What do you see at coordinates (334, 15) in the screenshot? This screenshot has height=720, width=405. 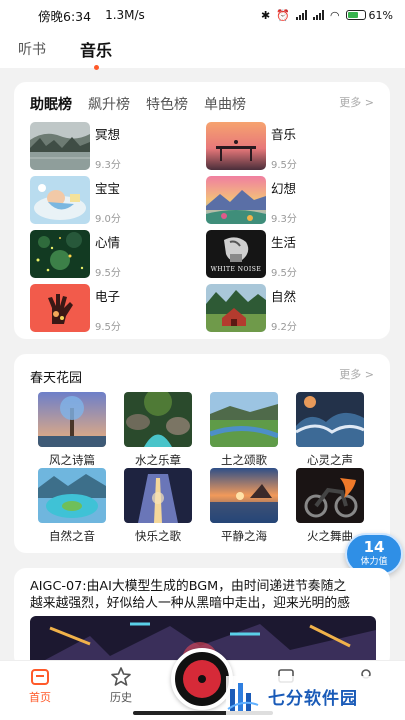 I see `wifi-icon: ◠` at bounding box center [334, 15].